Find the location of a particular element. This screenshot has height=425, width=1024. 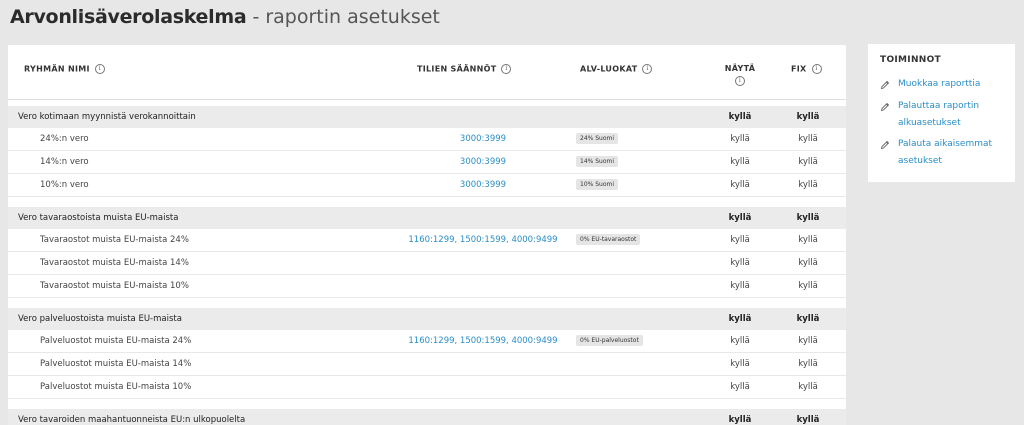

vat-class-cell: 10% Suomi is located at coordinates (597, 185).